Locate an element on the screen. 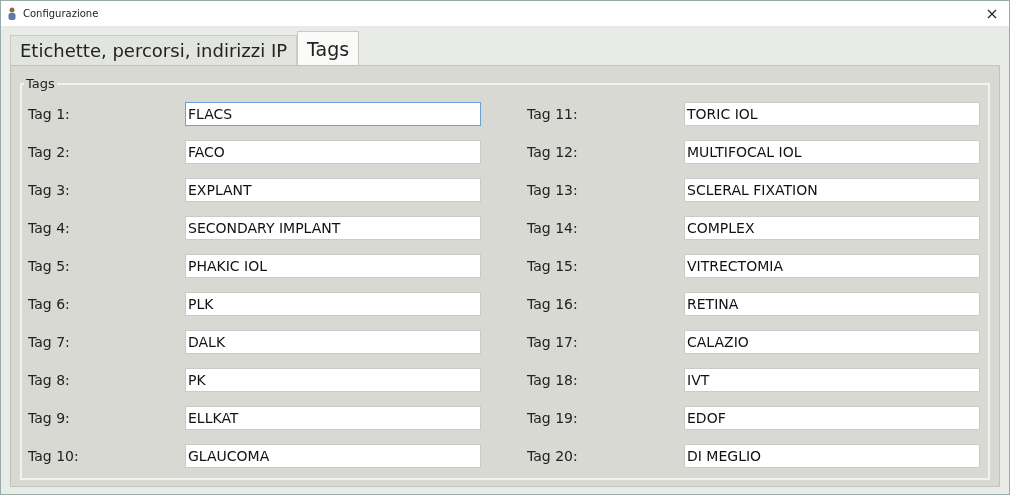 This screenshot has width=1010, height=495. tag-label: Tag 2: is located at coordinates (49, 152).